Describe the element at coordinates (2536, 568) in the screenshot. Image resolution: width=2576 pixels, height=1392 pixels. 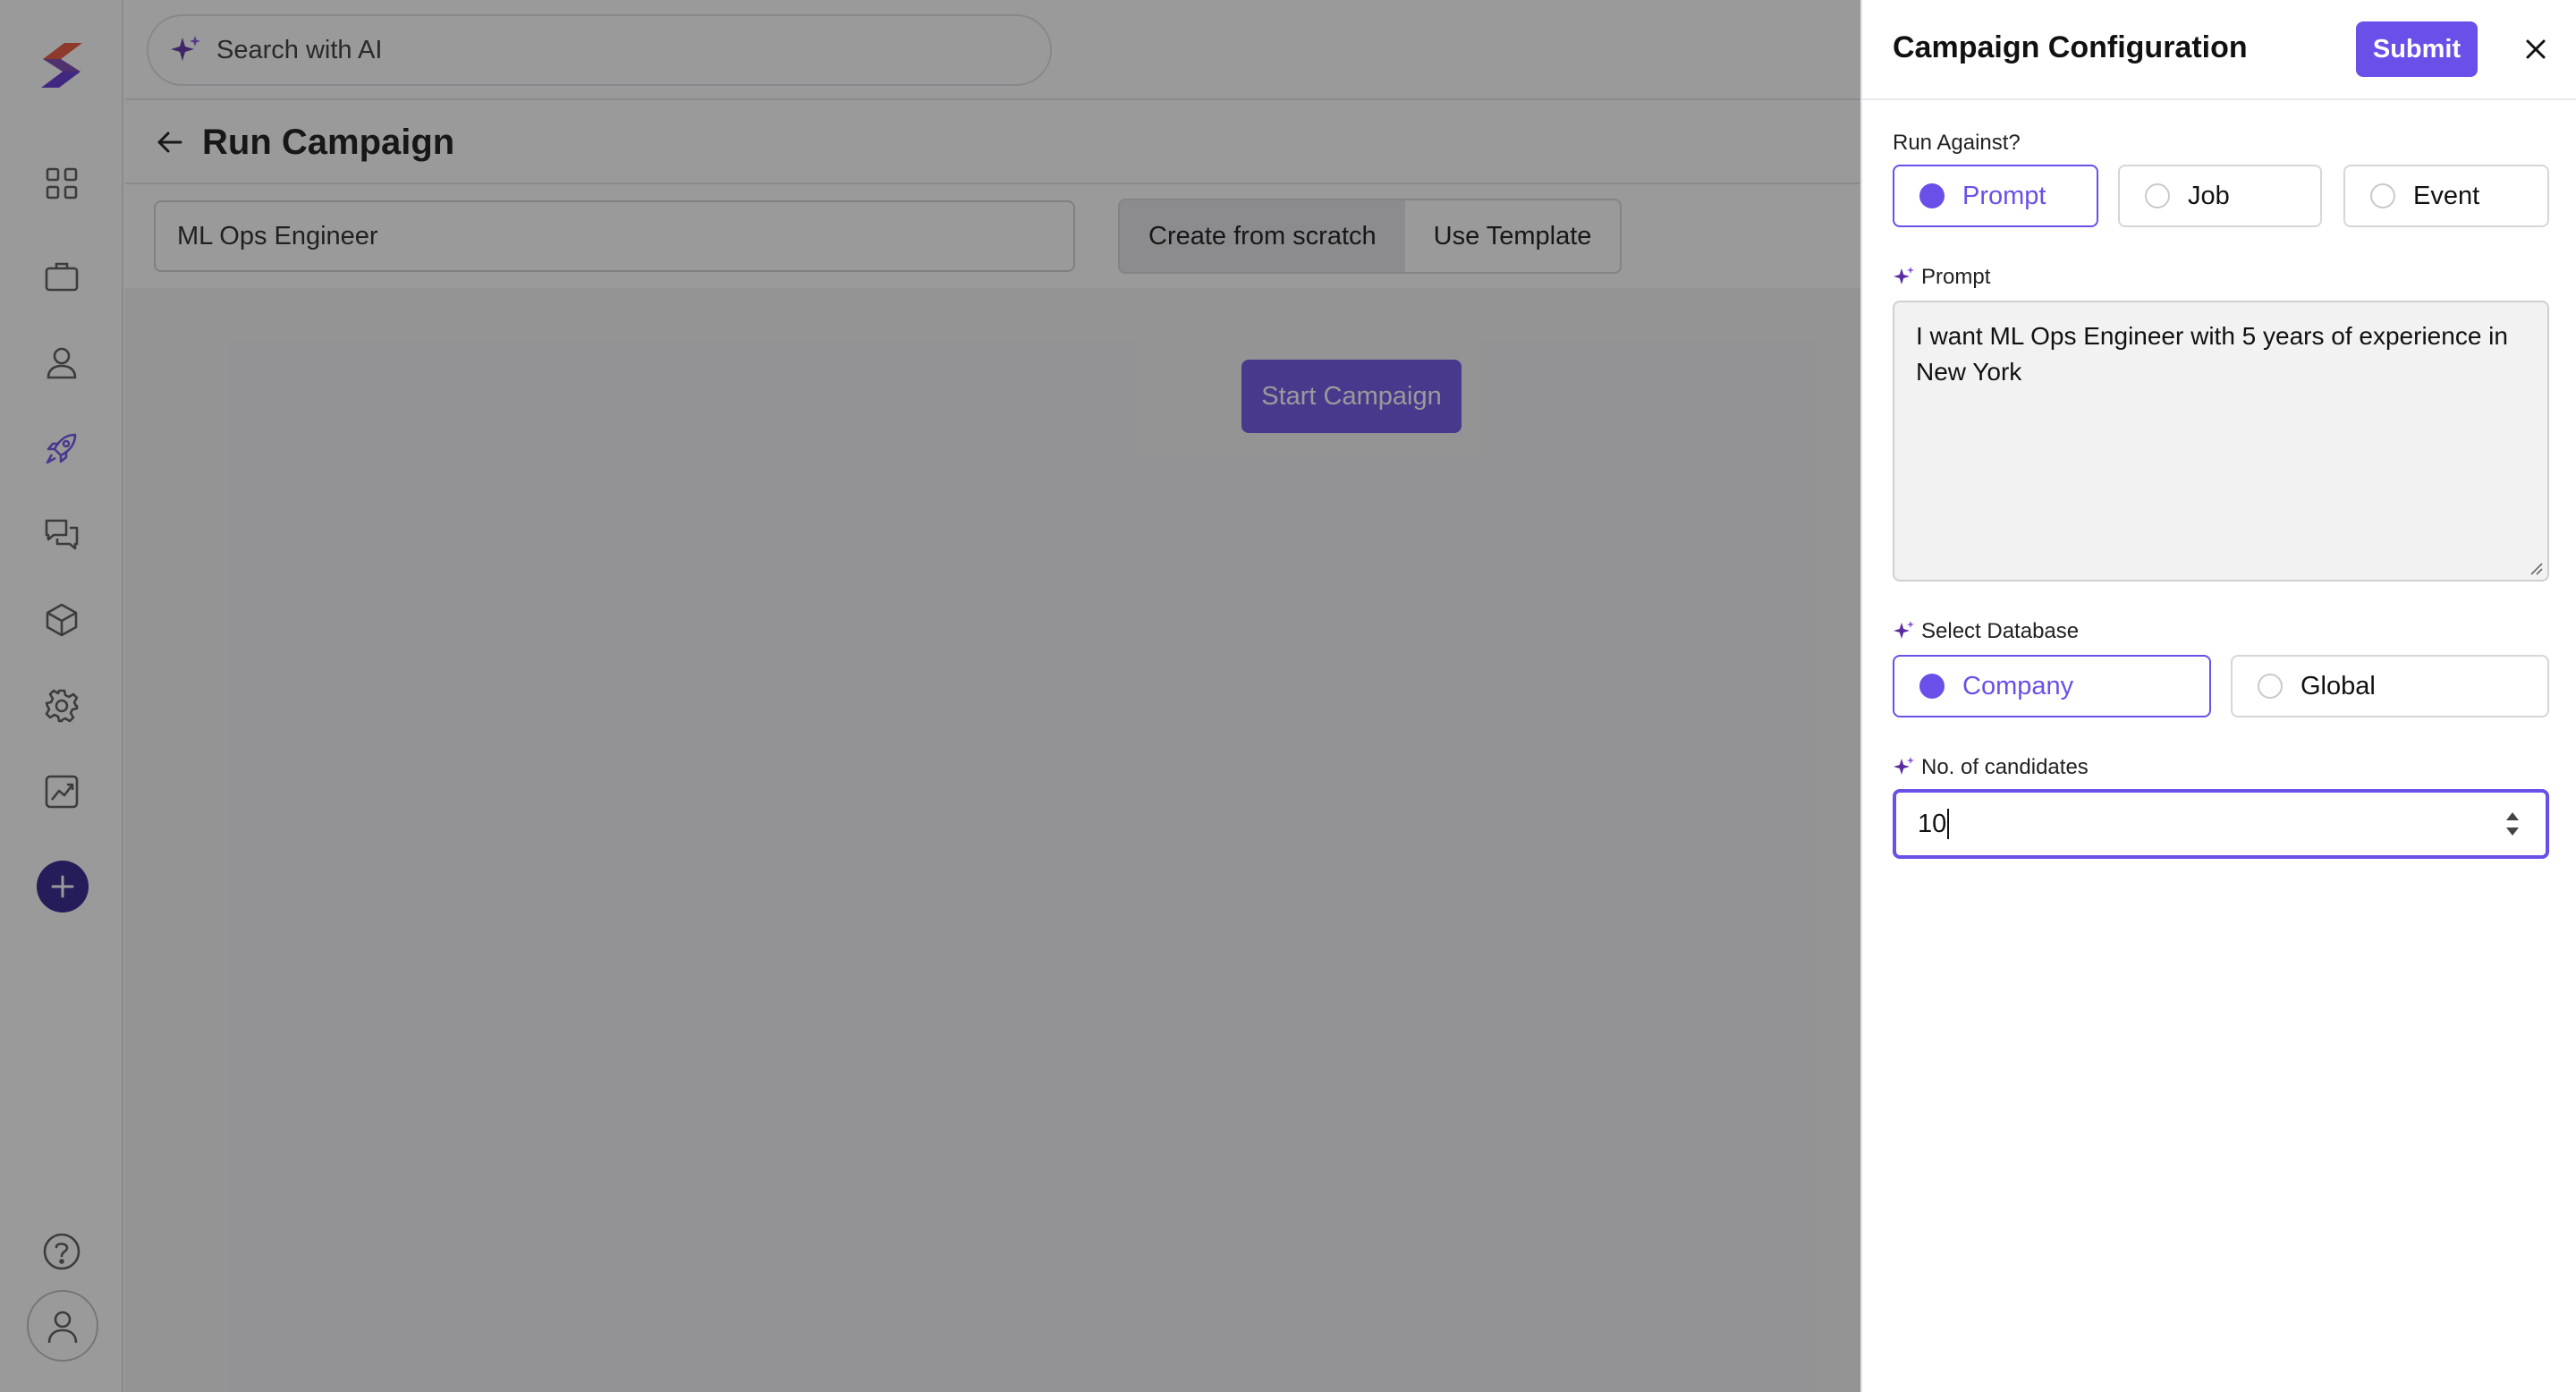
I see `resize-handle-icon` at that location.